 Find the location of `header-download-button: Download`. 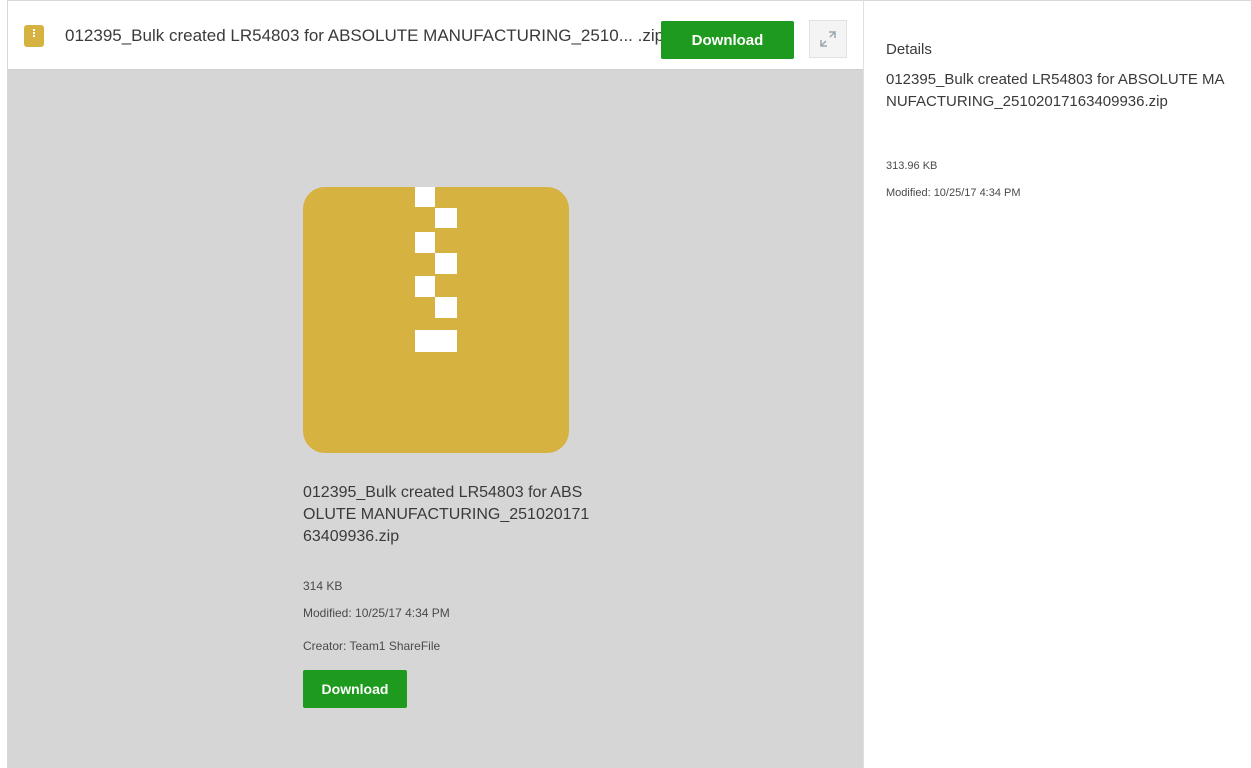

header-download-button: Download is located at coordinates (727, 40).